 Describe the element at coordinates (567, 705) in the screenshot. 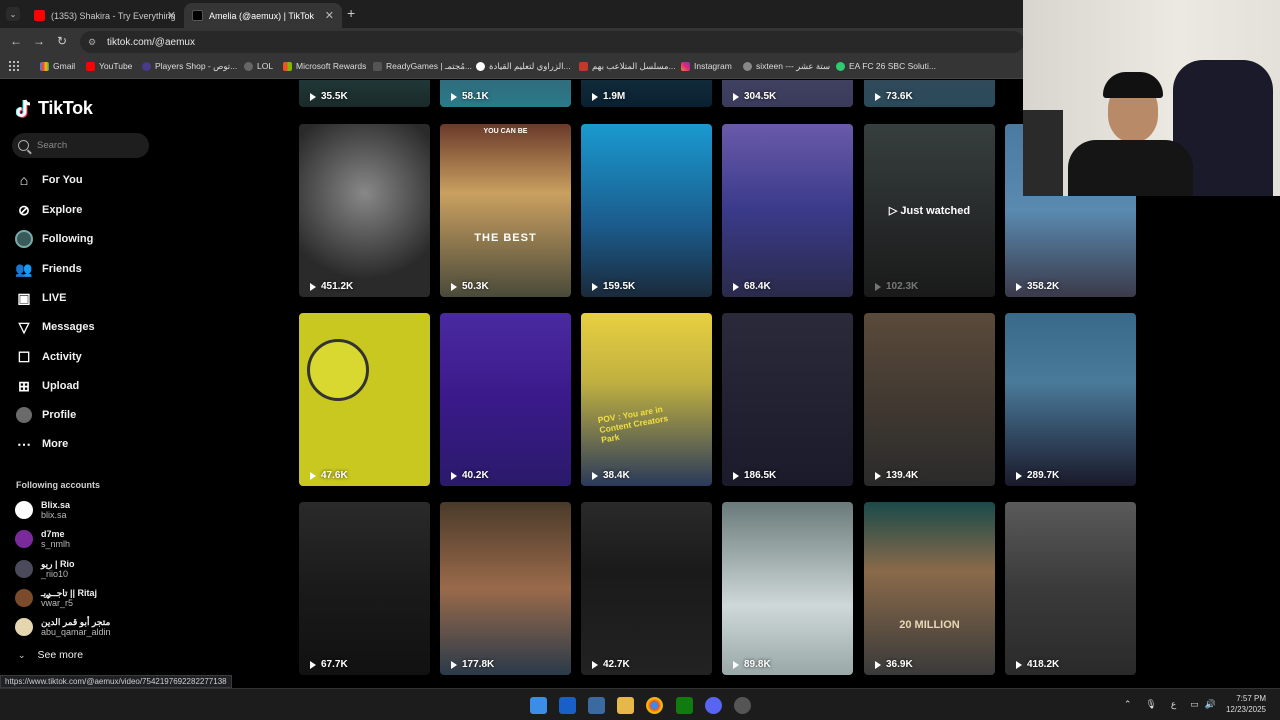

I see `outlook-icon` at that location.